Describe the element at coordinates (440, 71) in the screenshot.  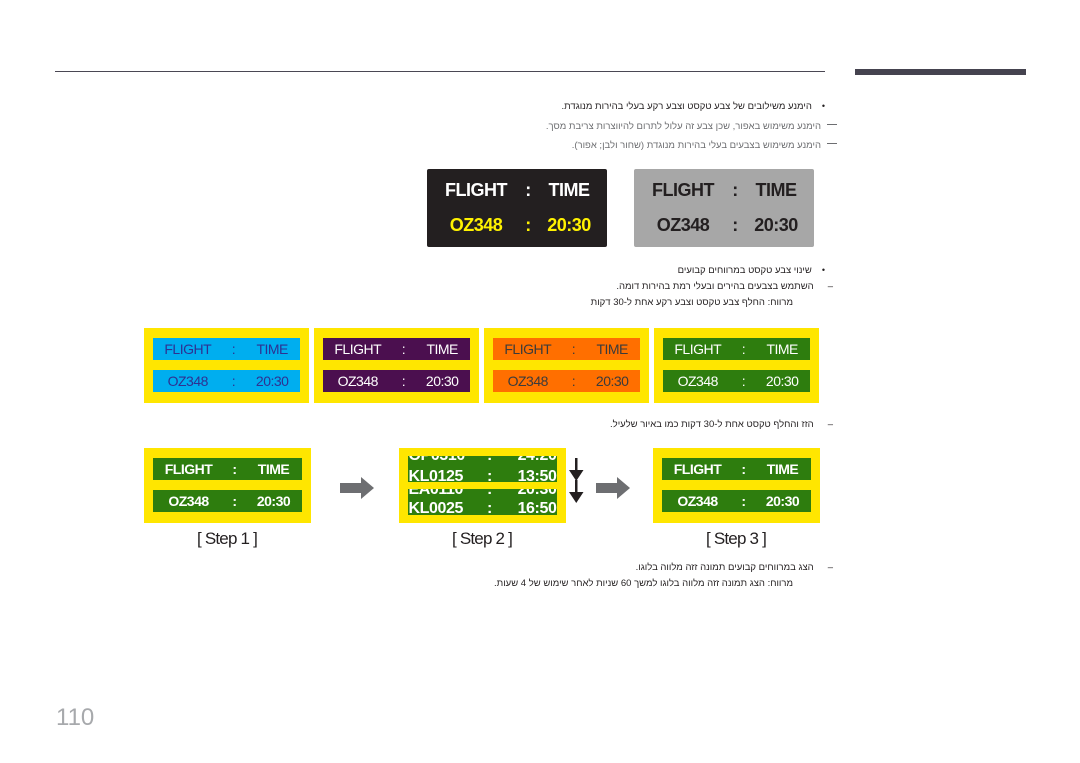
I see `header-rule` at that location.